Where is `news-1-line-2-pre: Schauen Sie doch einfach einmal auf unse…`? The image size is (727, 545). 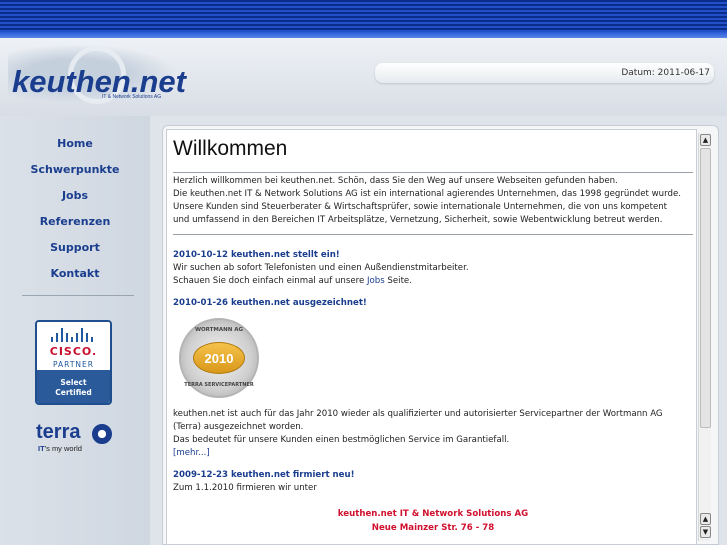 news-1-line-2-pre: Schauen Sie doch einfach einmal auf unse… is located at coordinates (270, 281).